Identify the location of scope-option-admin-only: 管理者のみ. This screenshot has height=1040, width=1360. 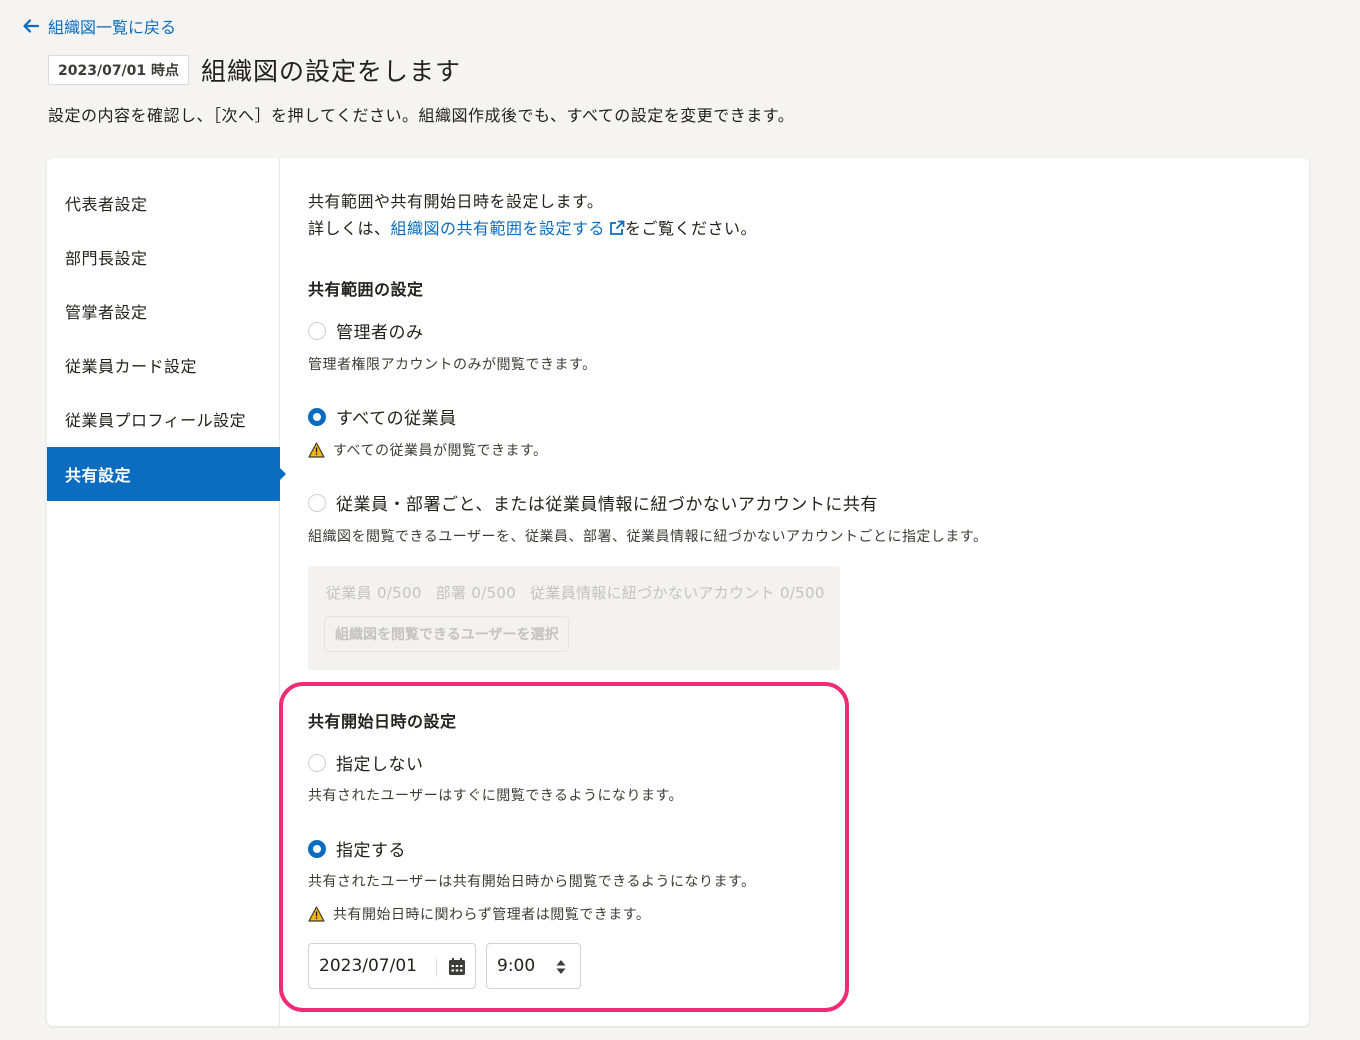
(366, 330).